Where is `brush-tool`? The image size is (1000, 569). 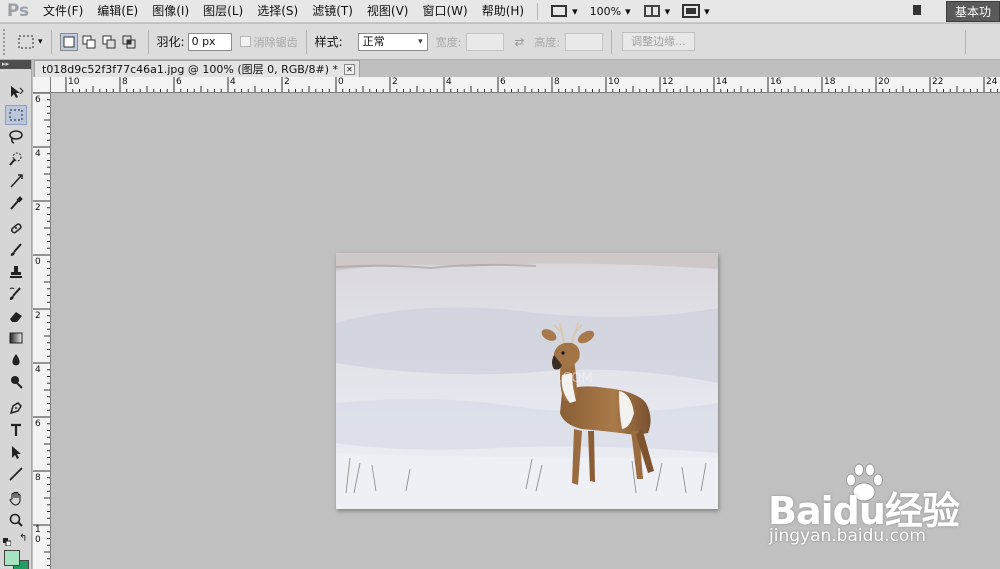
brush-tool is located at coordinates (16, 250).